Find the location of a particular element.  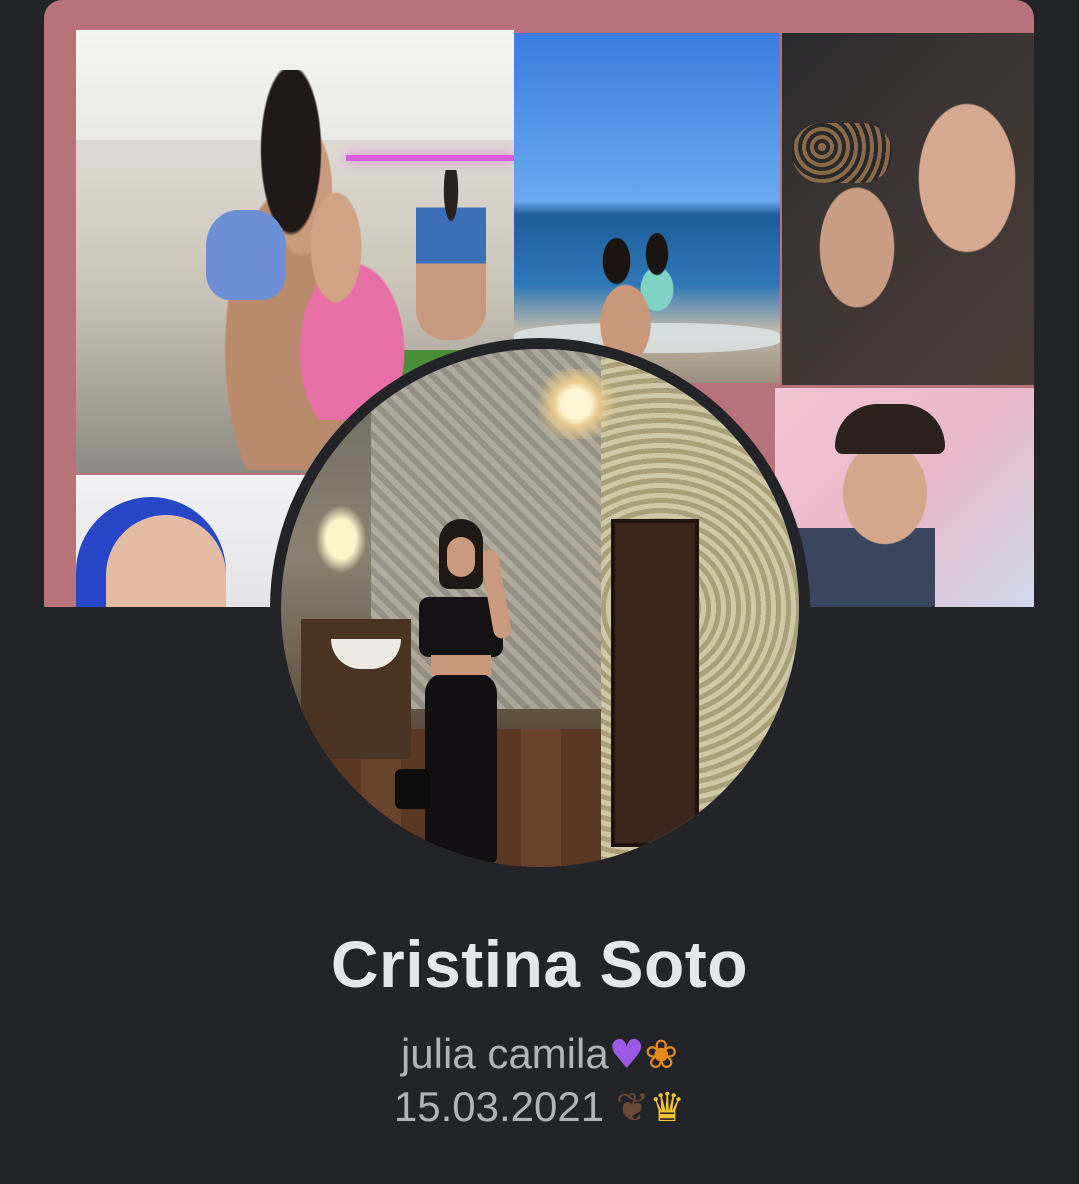

profile-bio: julia camila♥❀ 15.03.2021 ❦♛ is located at coordinates (539, 1081).